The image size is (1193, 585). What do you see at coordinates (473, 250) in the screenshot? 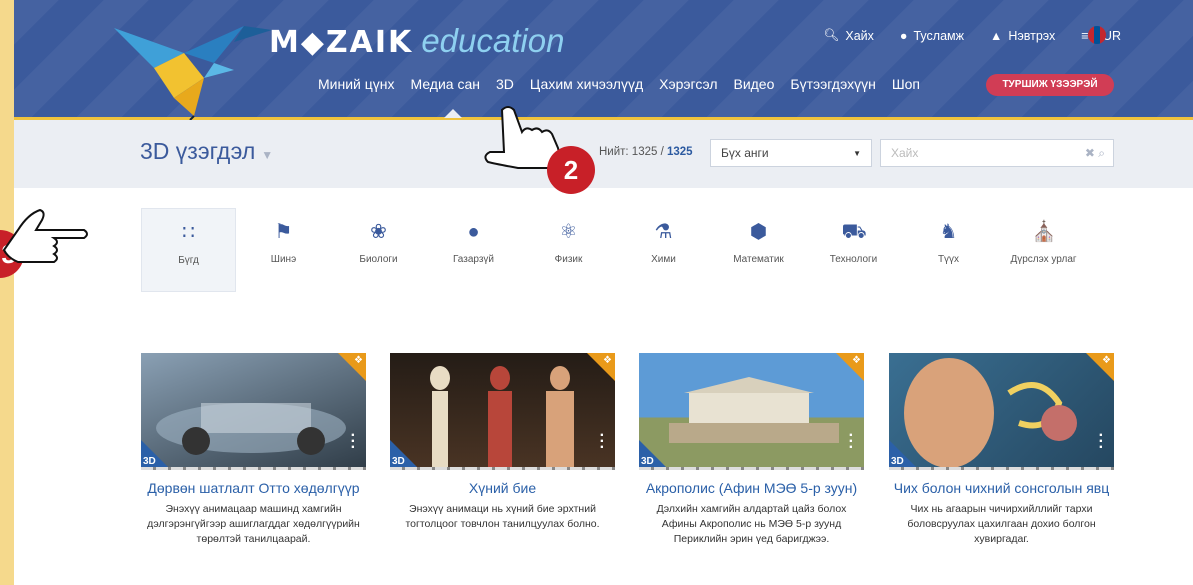
I see `category-tab-geography: ● Газарзүй` at bounding box center [473, 250].